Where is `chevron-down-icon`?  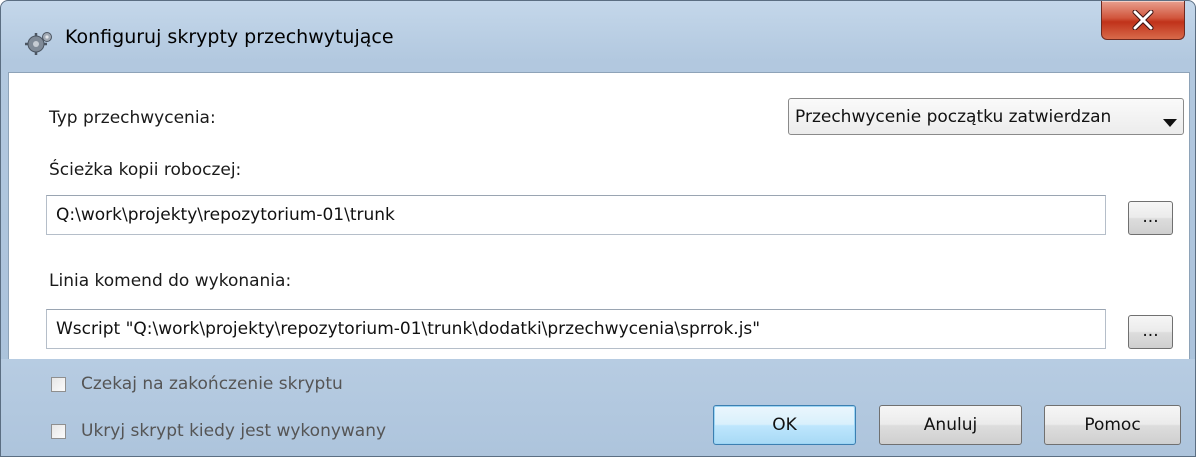 chevron-down-icon is located at coordinates (1170, 122).